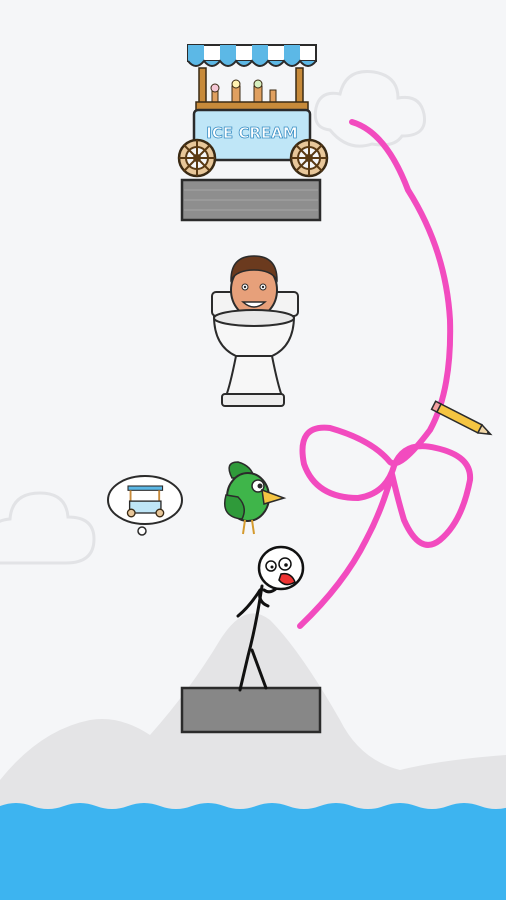  I want to click on thought-bubble-cart, so click(145, 505).